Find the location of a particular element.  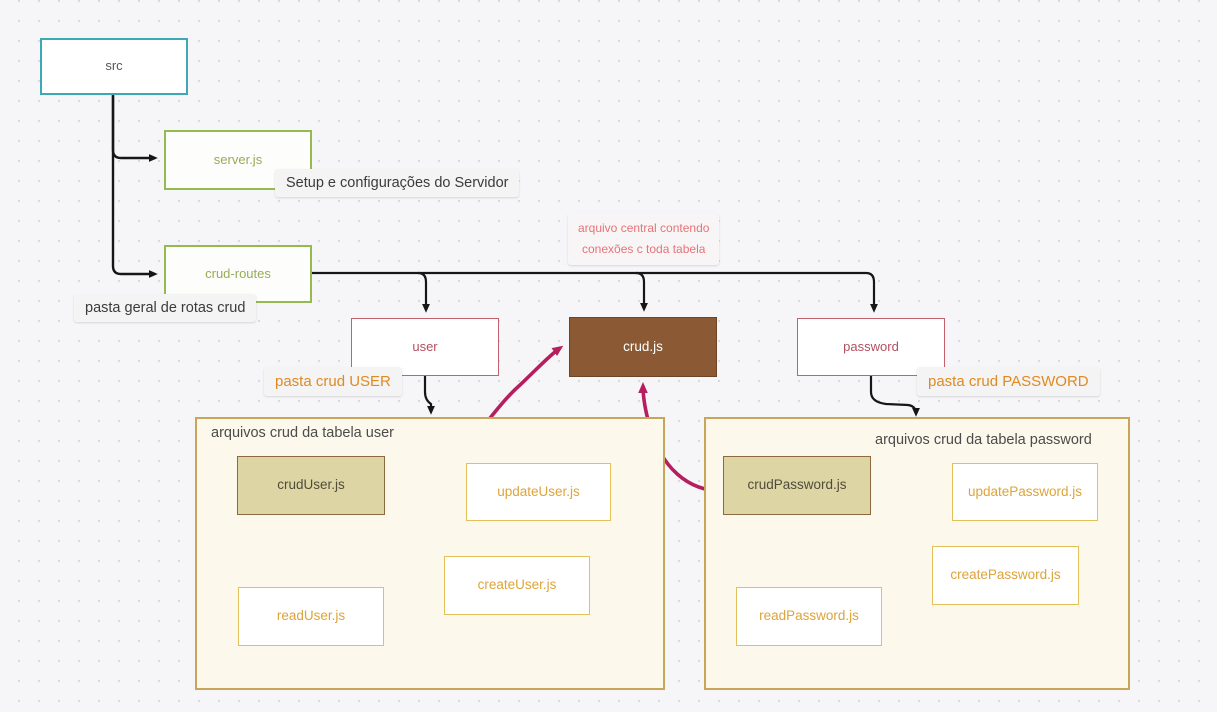

callout-arquivo-central-line1: arquivo central contendo is located at coordinates (644, 228).